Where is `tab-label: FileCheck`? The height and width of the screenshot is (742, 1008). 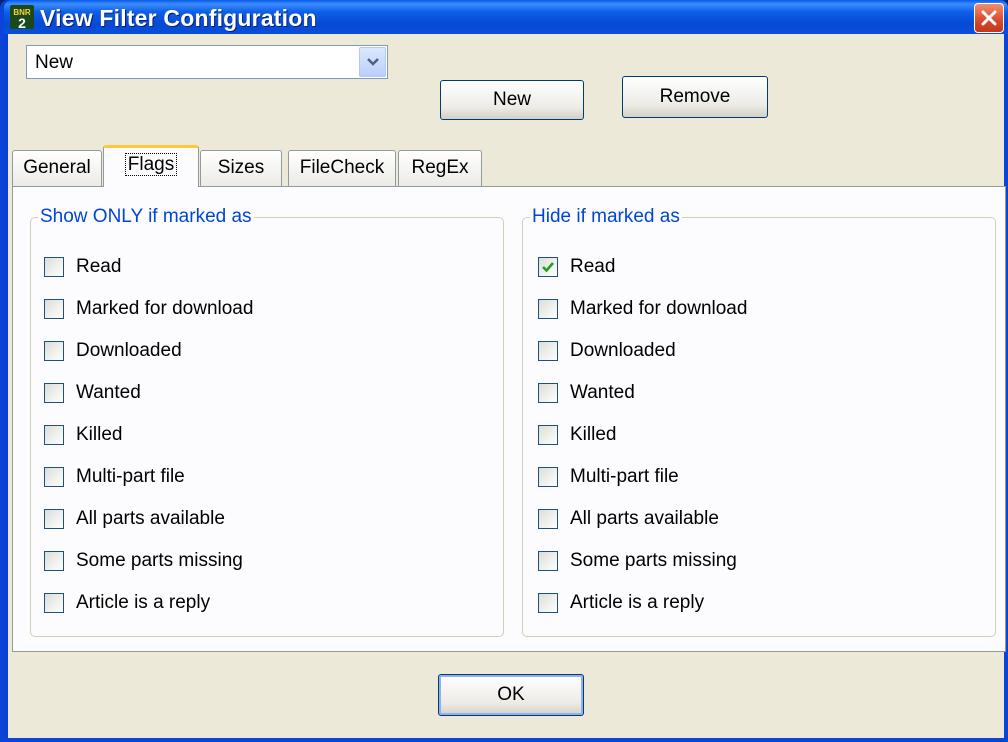 tab-label: FileCheck is located at coordinates (342, 167).